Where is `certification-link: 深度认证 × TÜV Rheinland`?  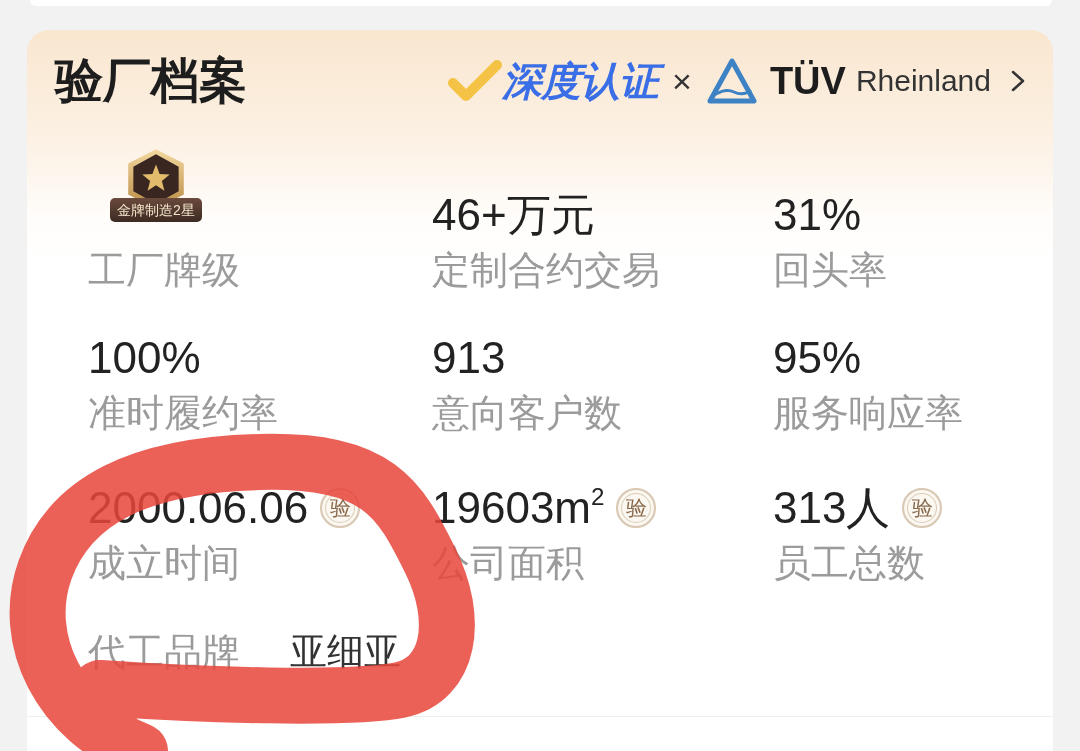
certification-link: 深度认证 × TÜV Rheinland is located at coordinates (736, 81).